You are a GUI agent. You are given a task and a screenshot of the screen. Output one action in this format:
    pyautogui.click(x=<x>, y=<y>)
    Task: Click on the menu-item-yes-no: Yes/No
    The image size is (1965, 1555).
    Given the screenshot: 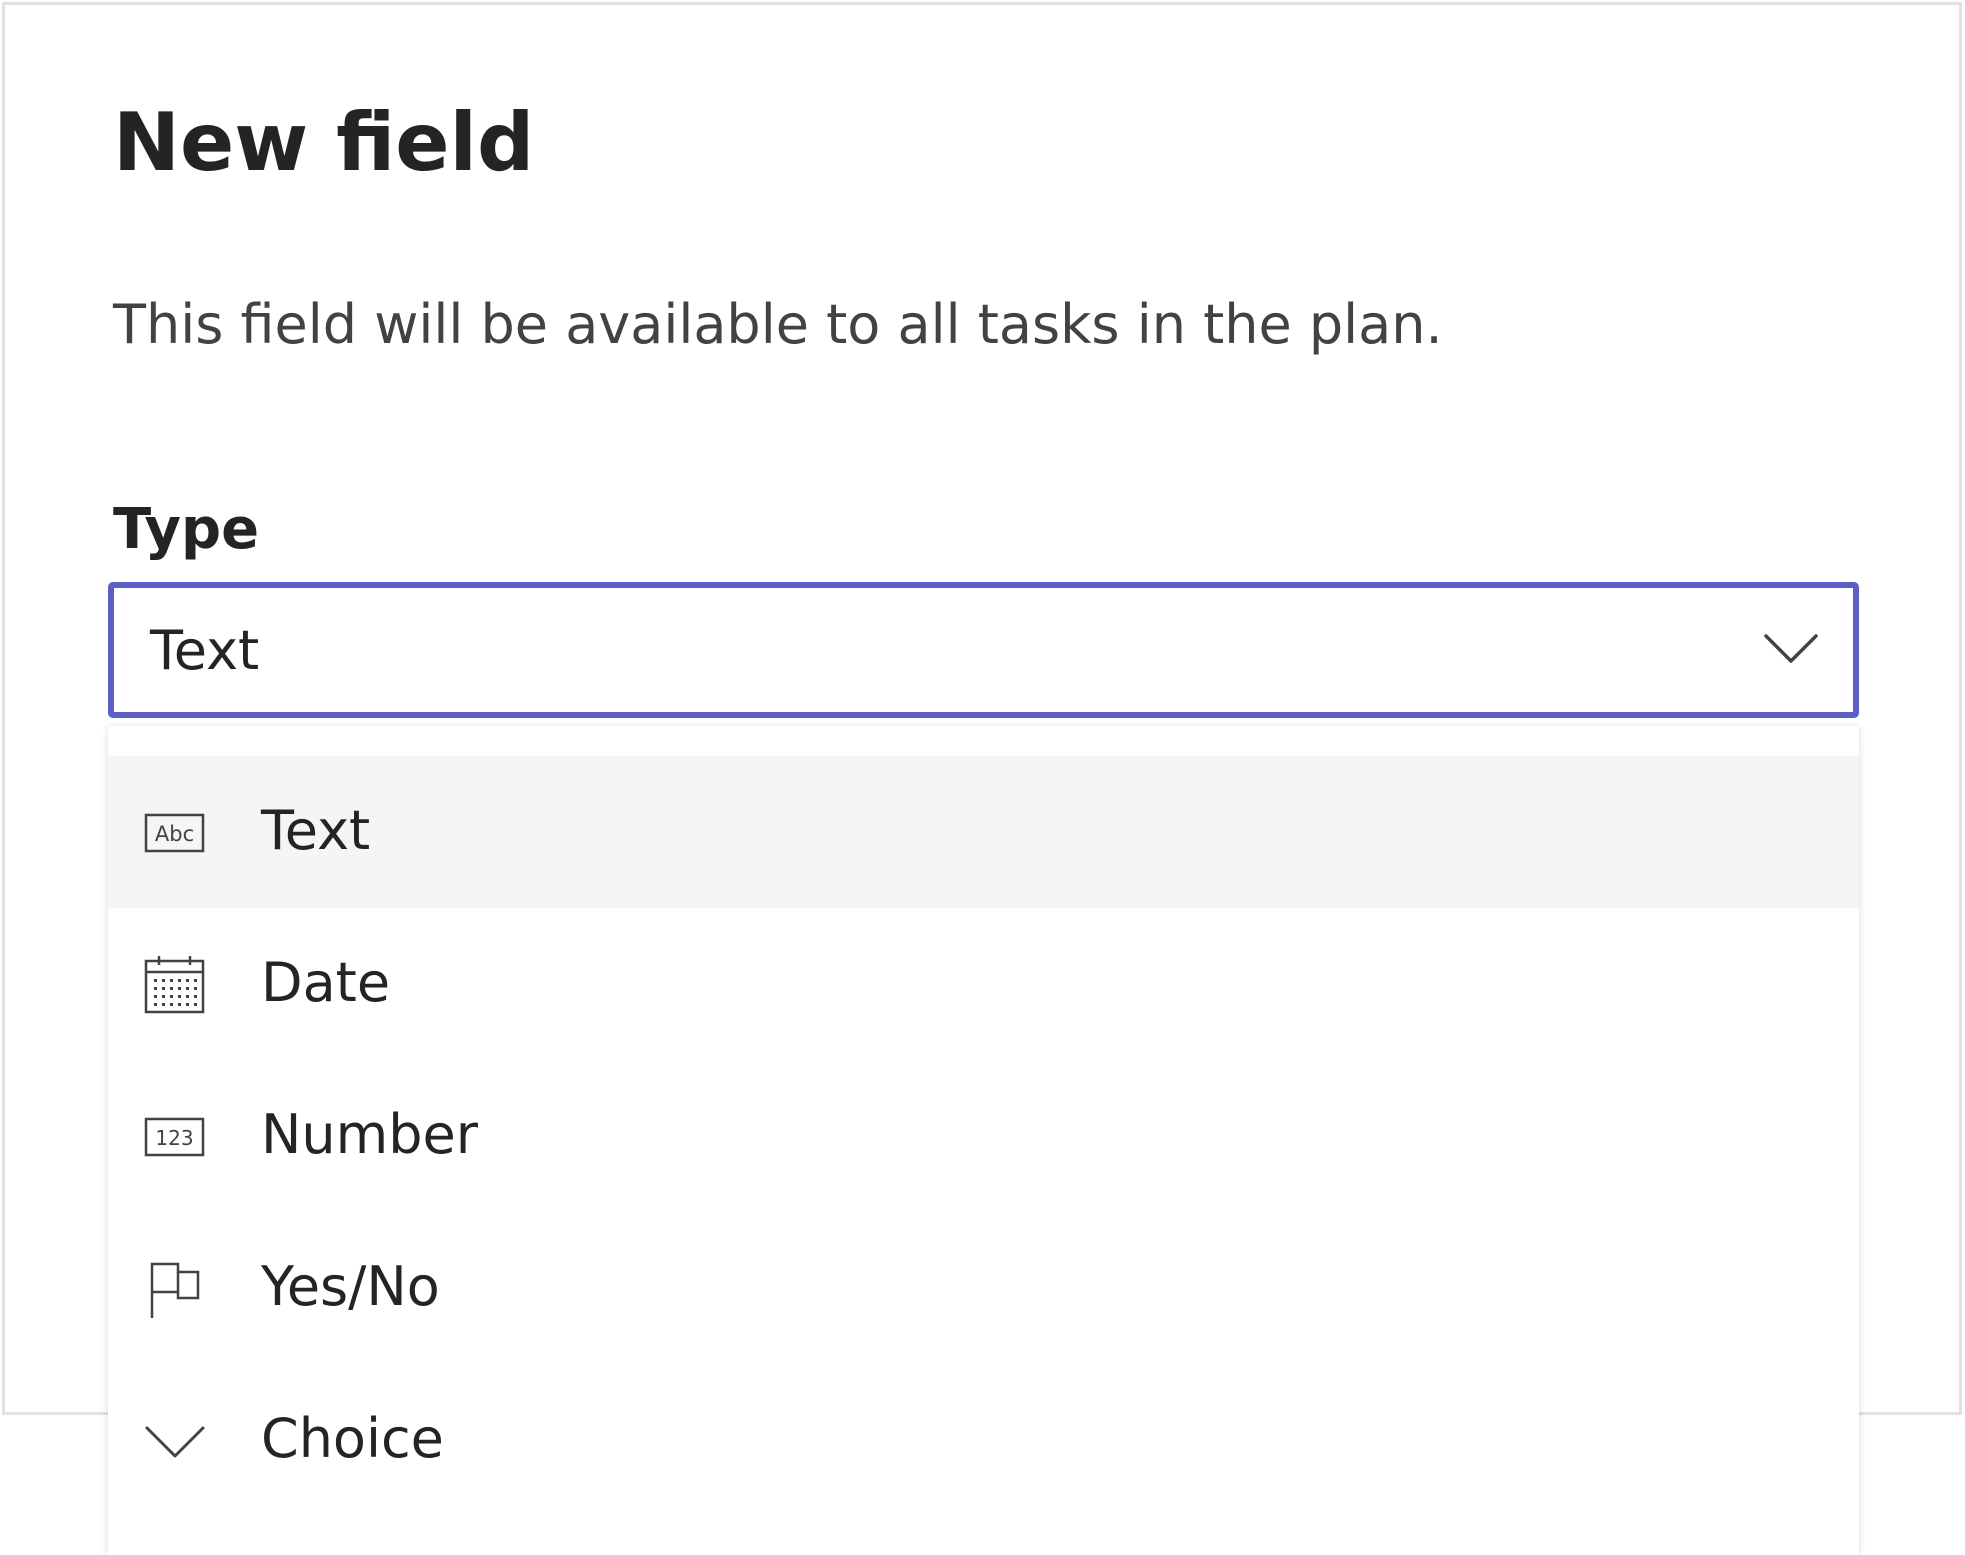 What is the action you would take?
    pyautogui.click(x=983, y=1288)
    